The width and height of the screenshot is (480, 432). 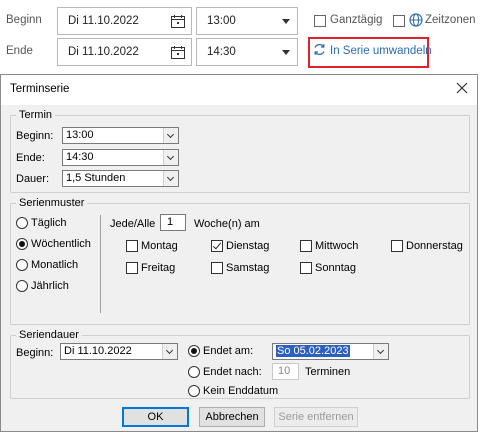 What do you see at coordinates (248, 246) in the screenshot?
I see `day-tuesday-label: Dienstag` at bounding box center [248, 246].